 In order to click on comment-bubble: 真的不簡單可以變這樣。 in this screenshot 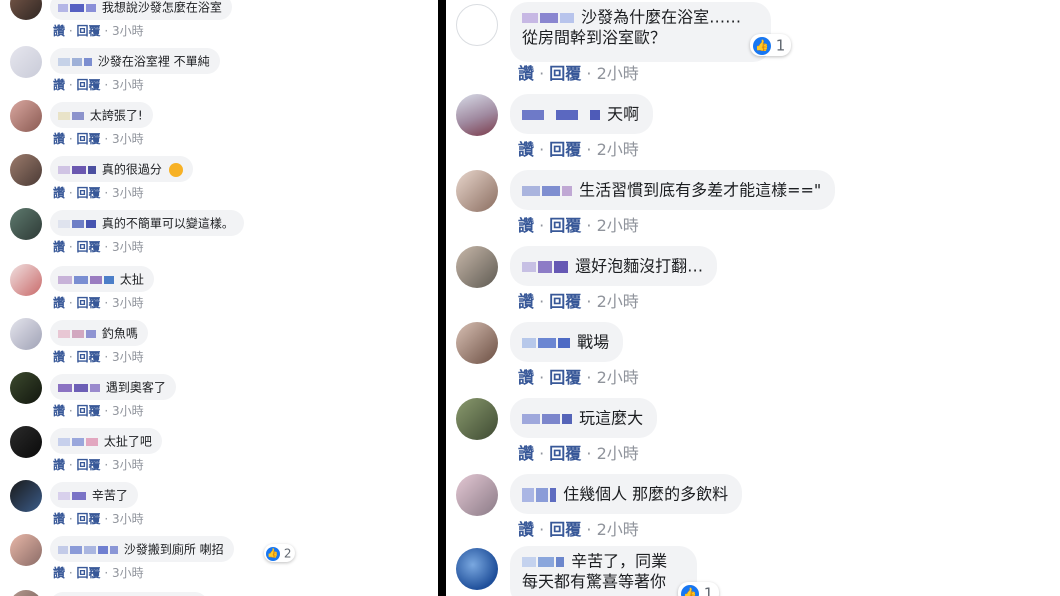, I will do `click(147, 223)`.